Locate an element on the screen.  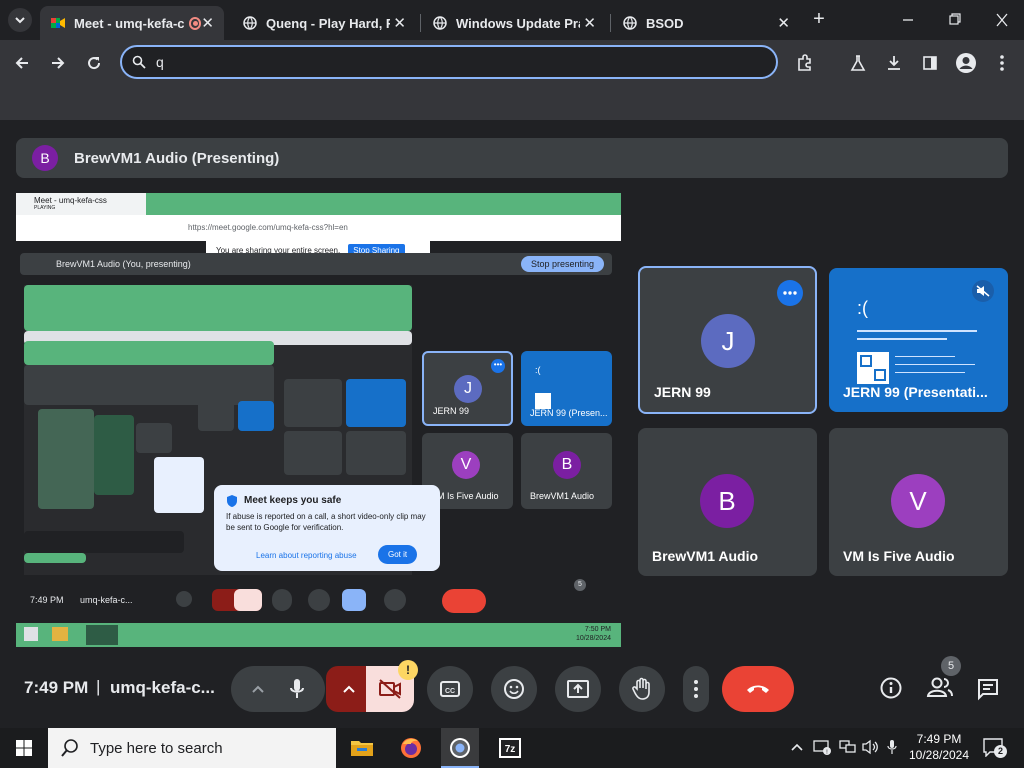
shared-hand-btn is located at coordinates (395, 600).